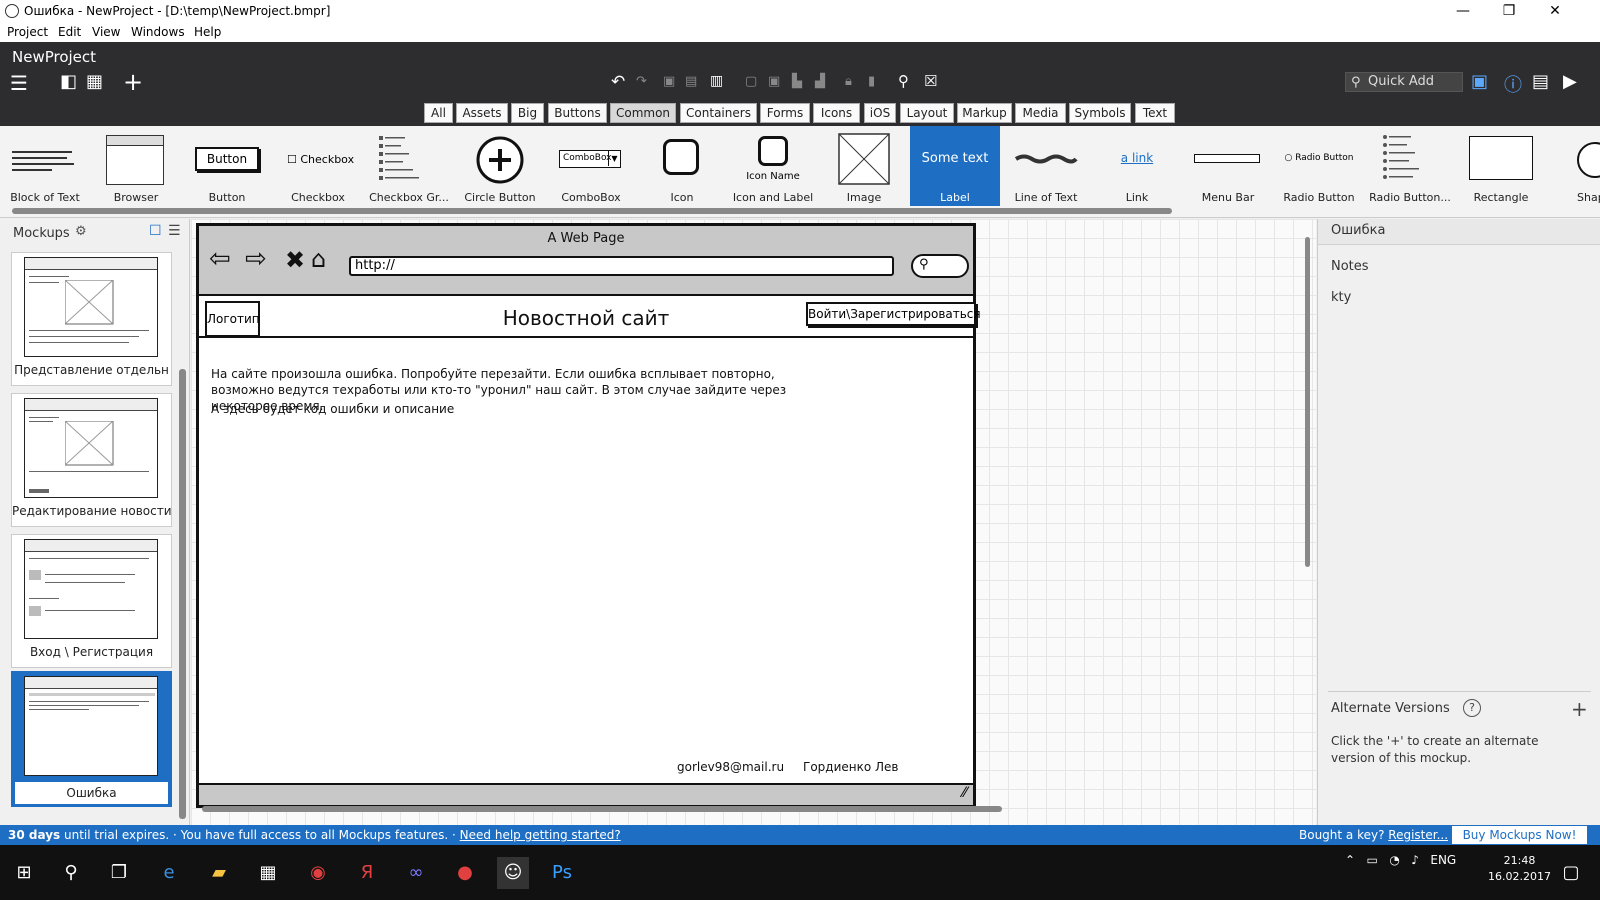  What do you see at coordinates (318, 873) in the screenshot?
I see `opera-icon: ◉` at bounding box center [318, 873].